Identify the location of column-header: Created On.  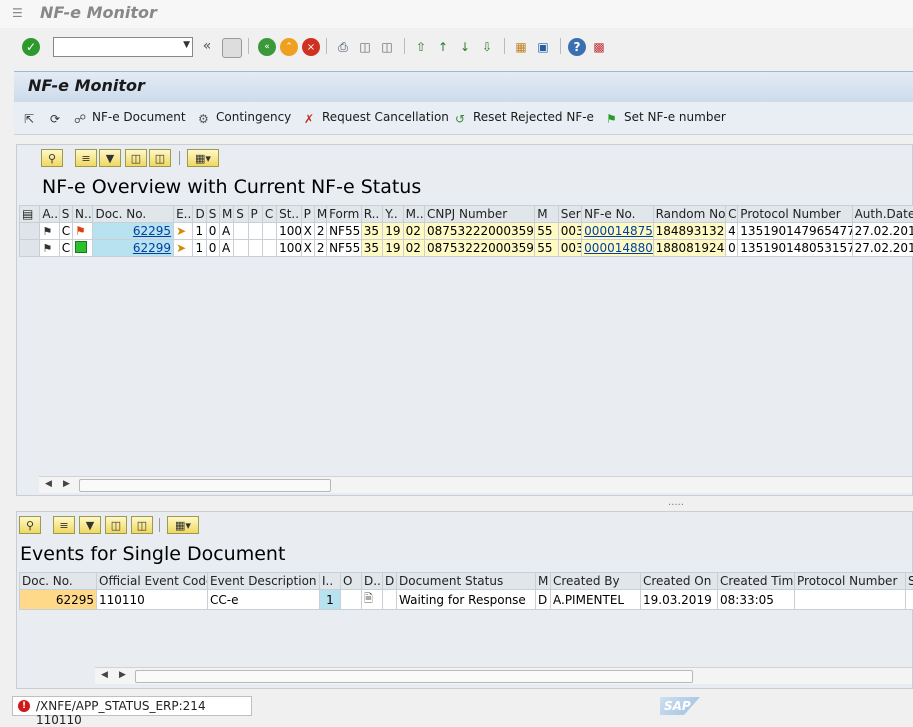
(679, 581).